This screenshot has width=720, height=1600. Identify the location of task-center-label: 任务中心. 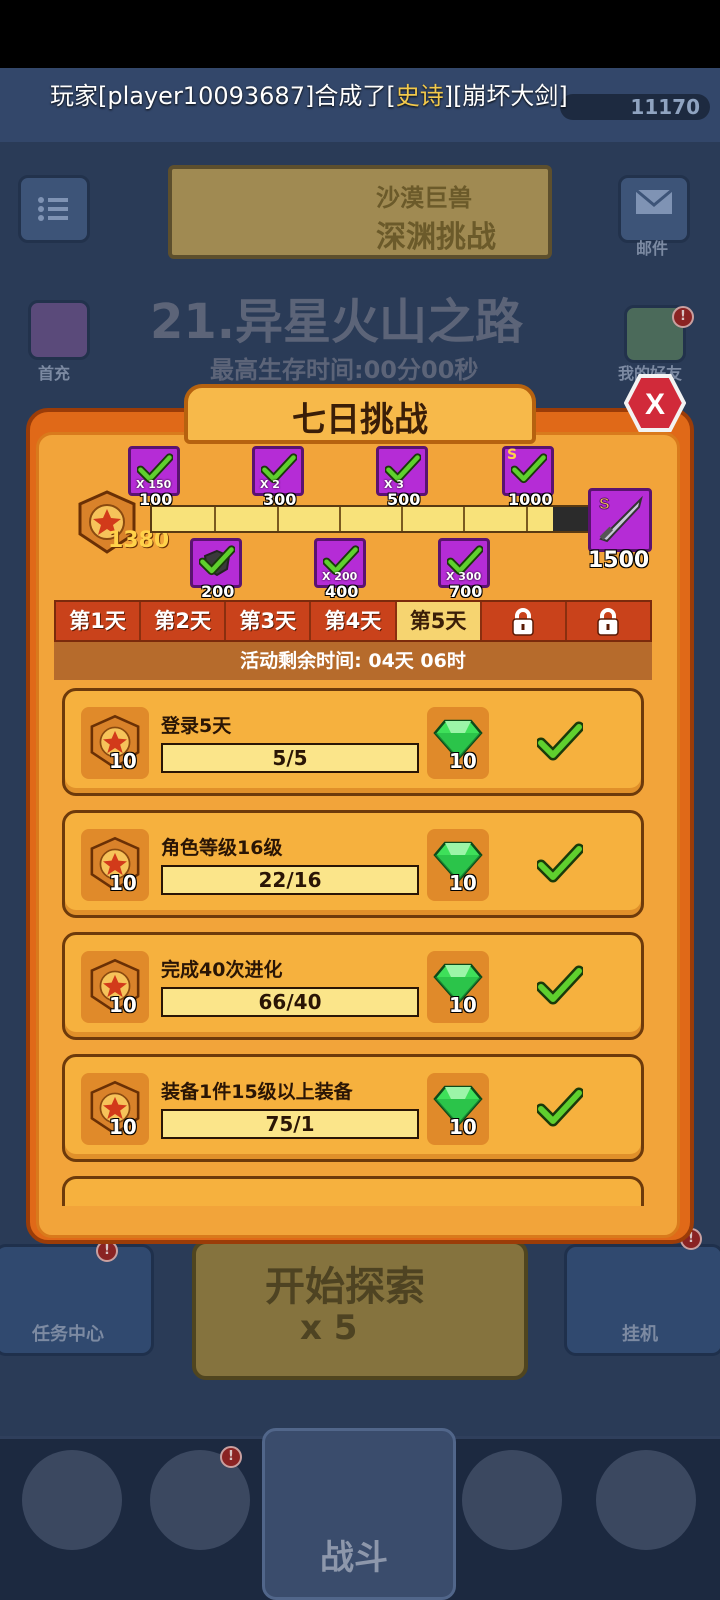
(68, 1334).